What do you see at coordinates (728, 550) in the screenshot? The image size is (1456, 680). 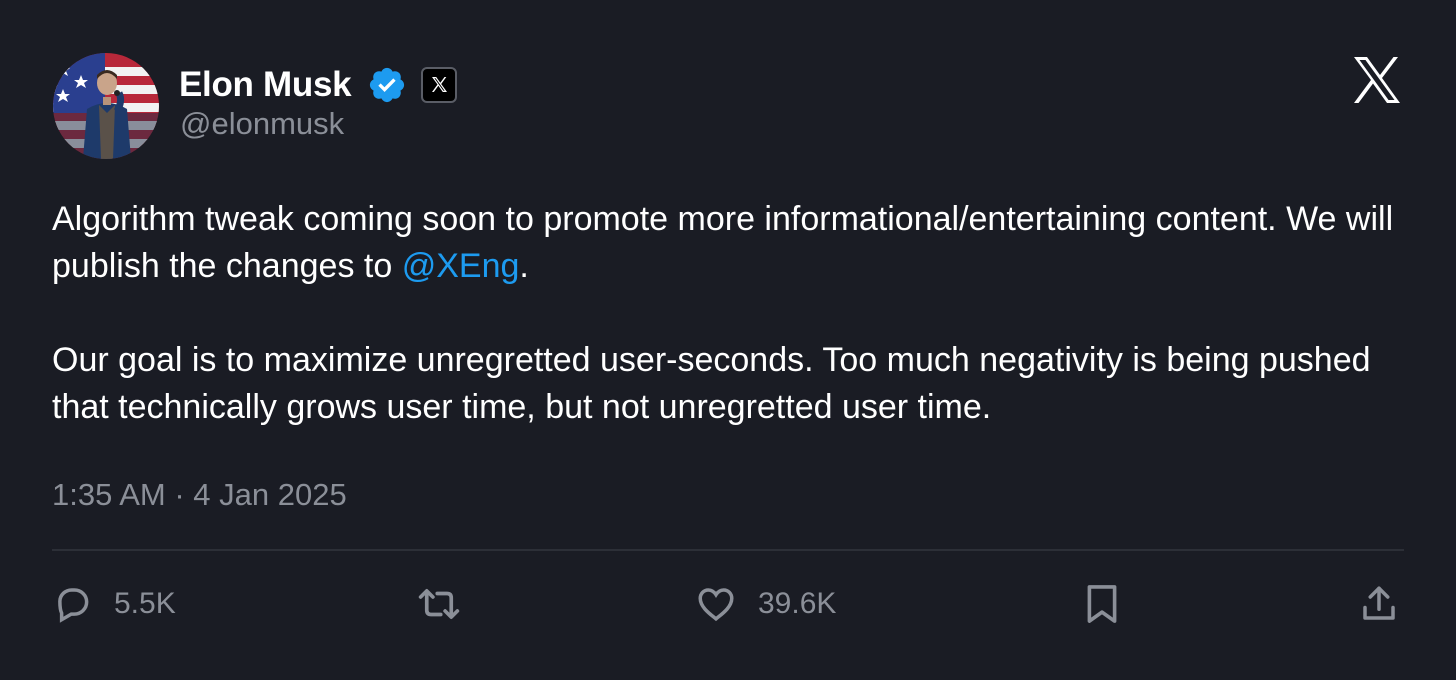 I see `divider` at bounding box center [728, 550].